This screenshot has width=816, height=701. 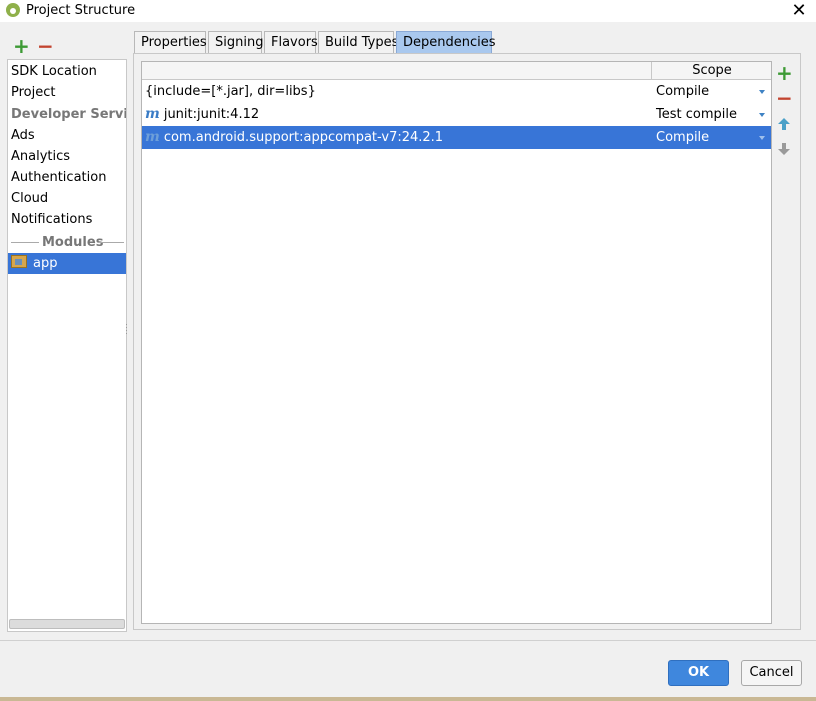 I want to click on tab-dependencies: Dependencies, so click(x=446, y=42).